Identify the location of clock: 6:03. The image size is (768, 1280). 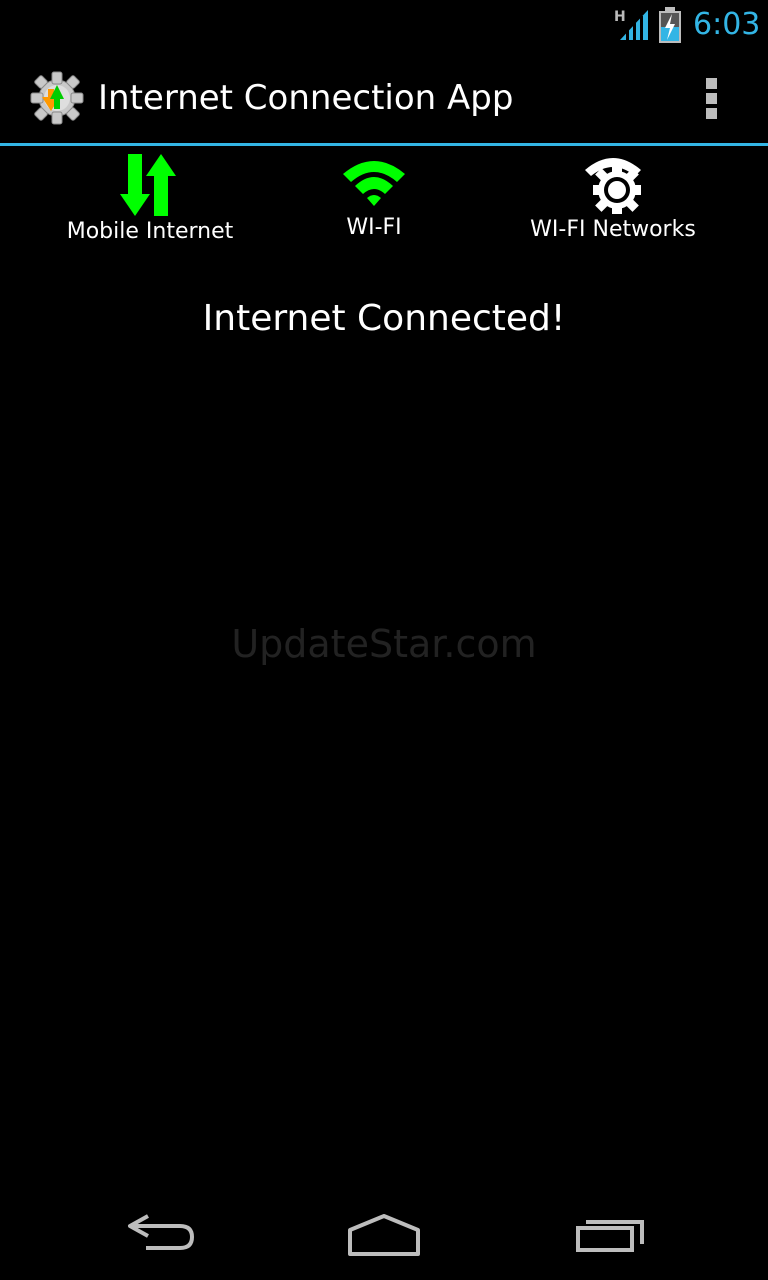
(727, 24).